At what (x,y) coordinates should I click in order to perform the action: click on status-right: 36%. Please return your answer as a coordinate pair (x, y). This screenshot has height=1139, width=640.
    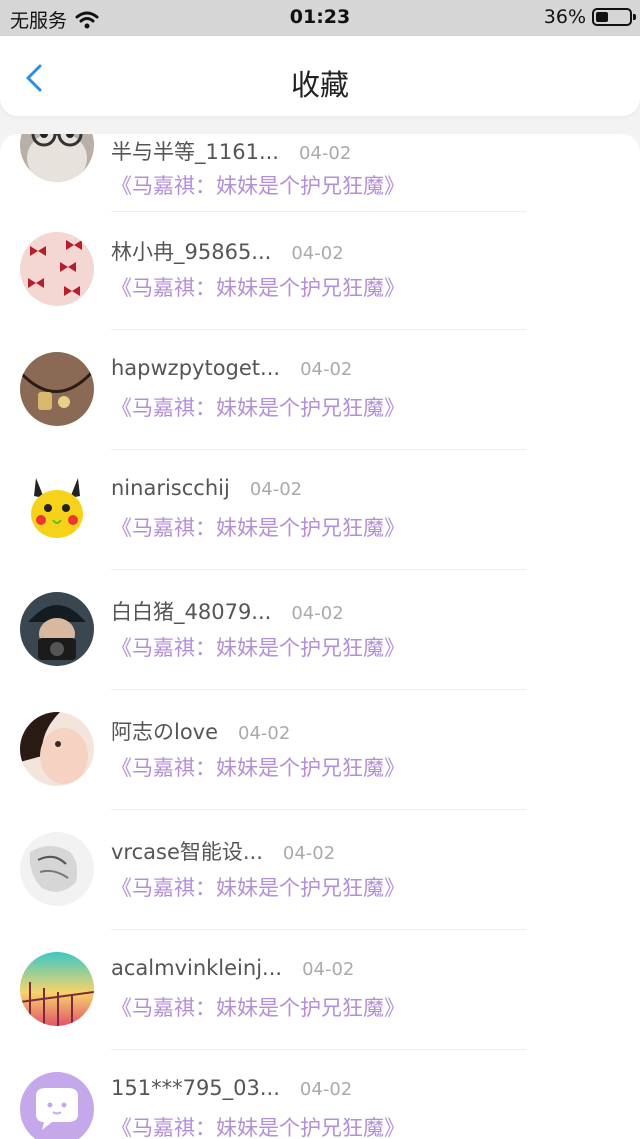
    Looking at the image, I should click on (589, 17).